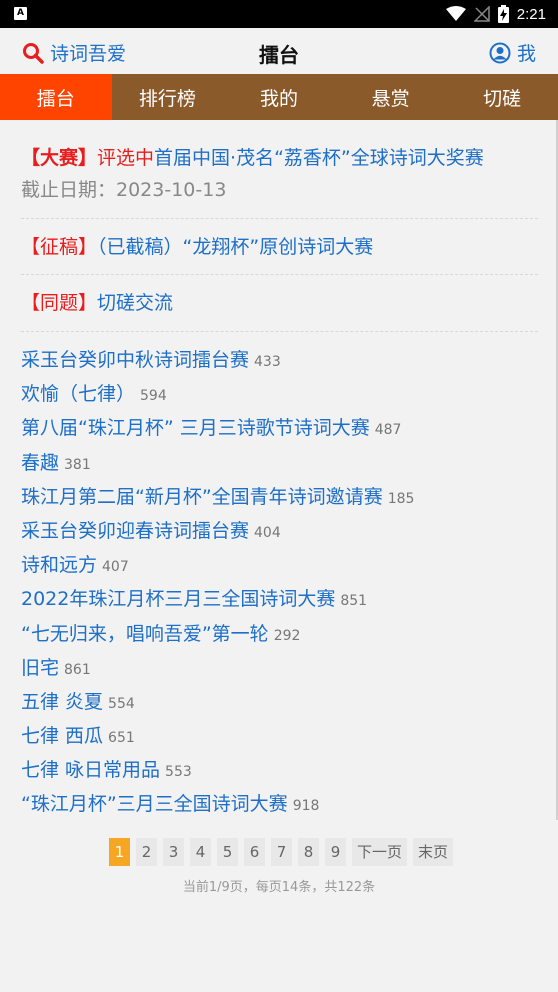 The height and width of the screenshot is (992, 558). I want to click on list-item-title: 旧宅, so click(40, 667).